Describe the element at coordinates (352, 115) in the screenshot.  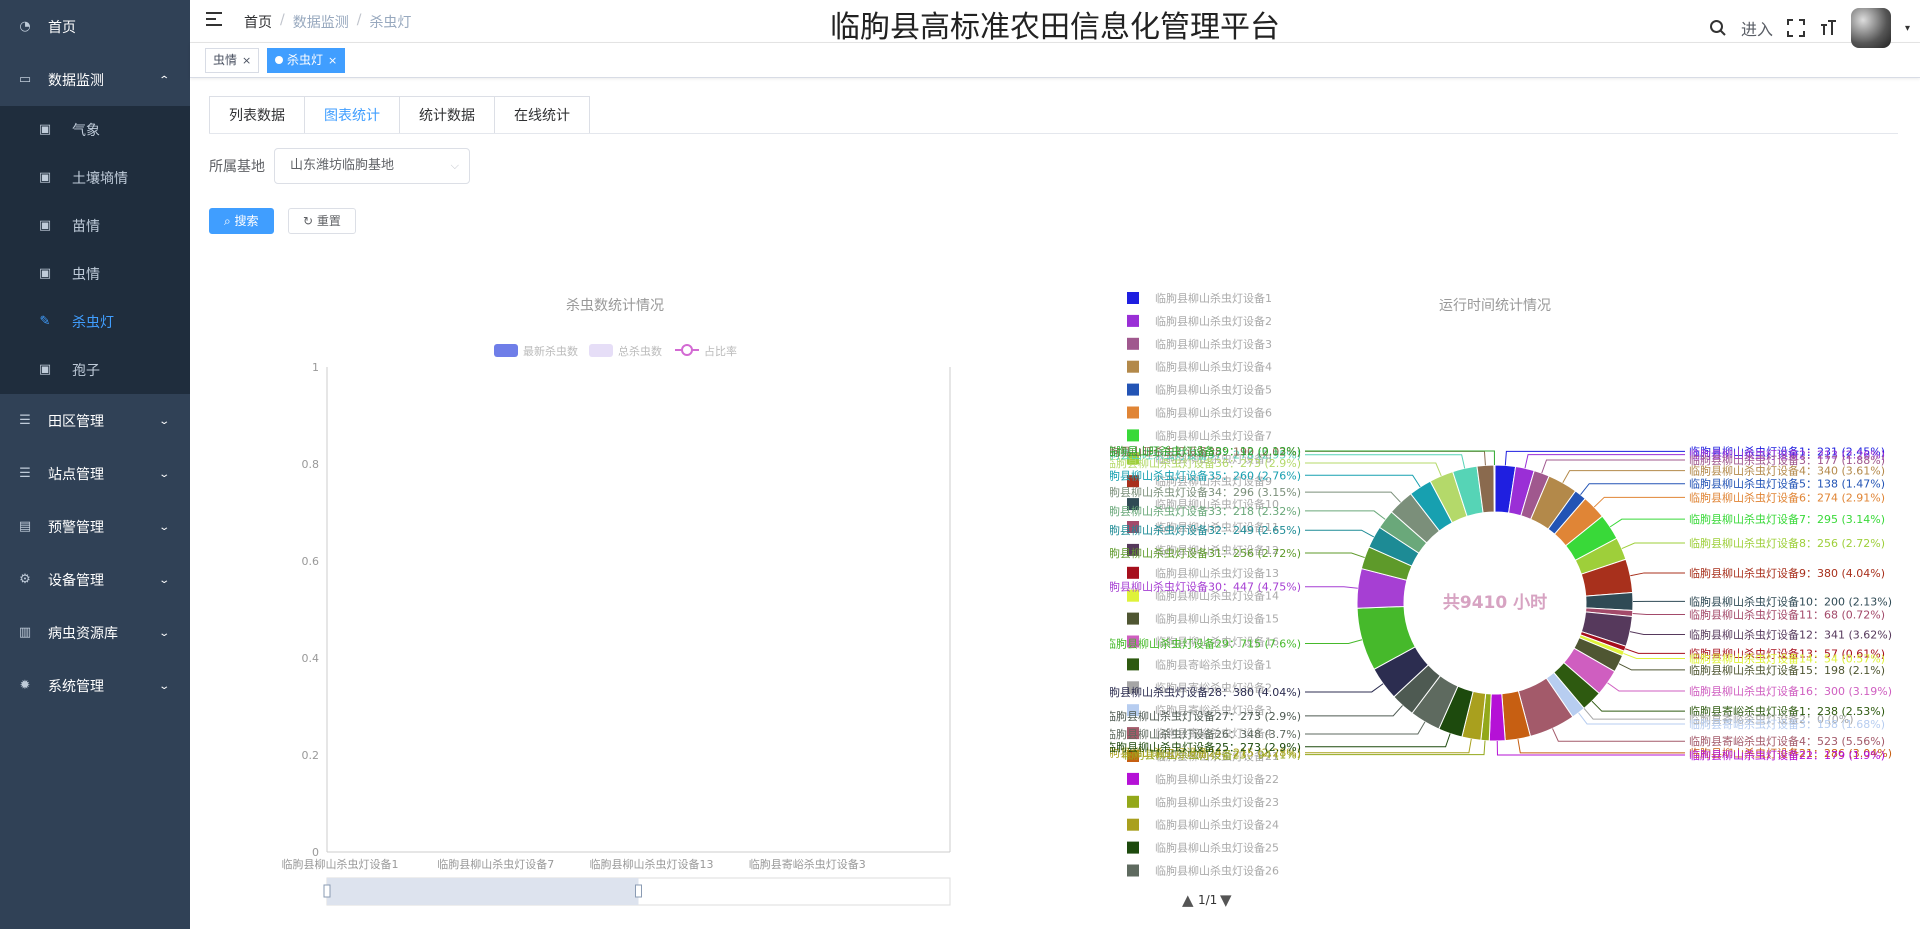
I see `tab-chart-stats: 图表统计` at that location.